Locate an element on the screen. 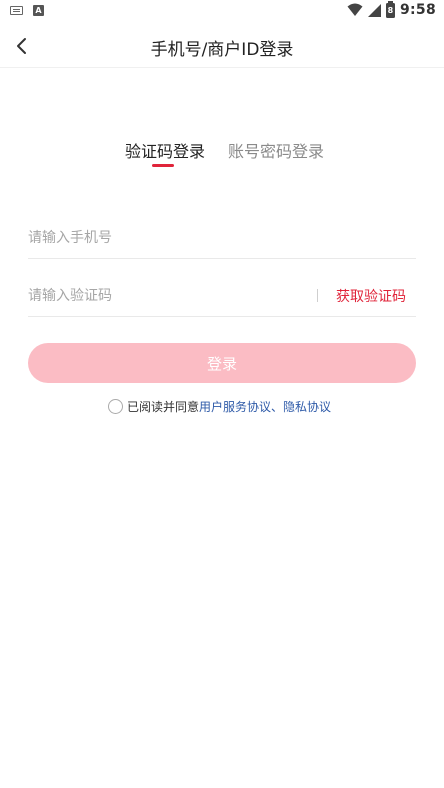  wifi-icon is located at coordinates (355, 9).